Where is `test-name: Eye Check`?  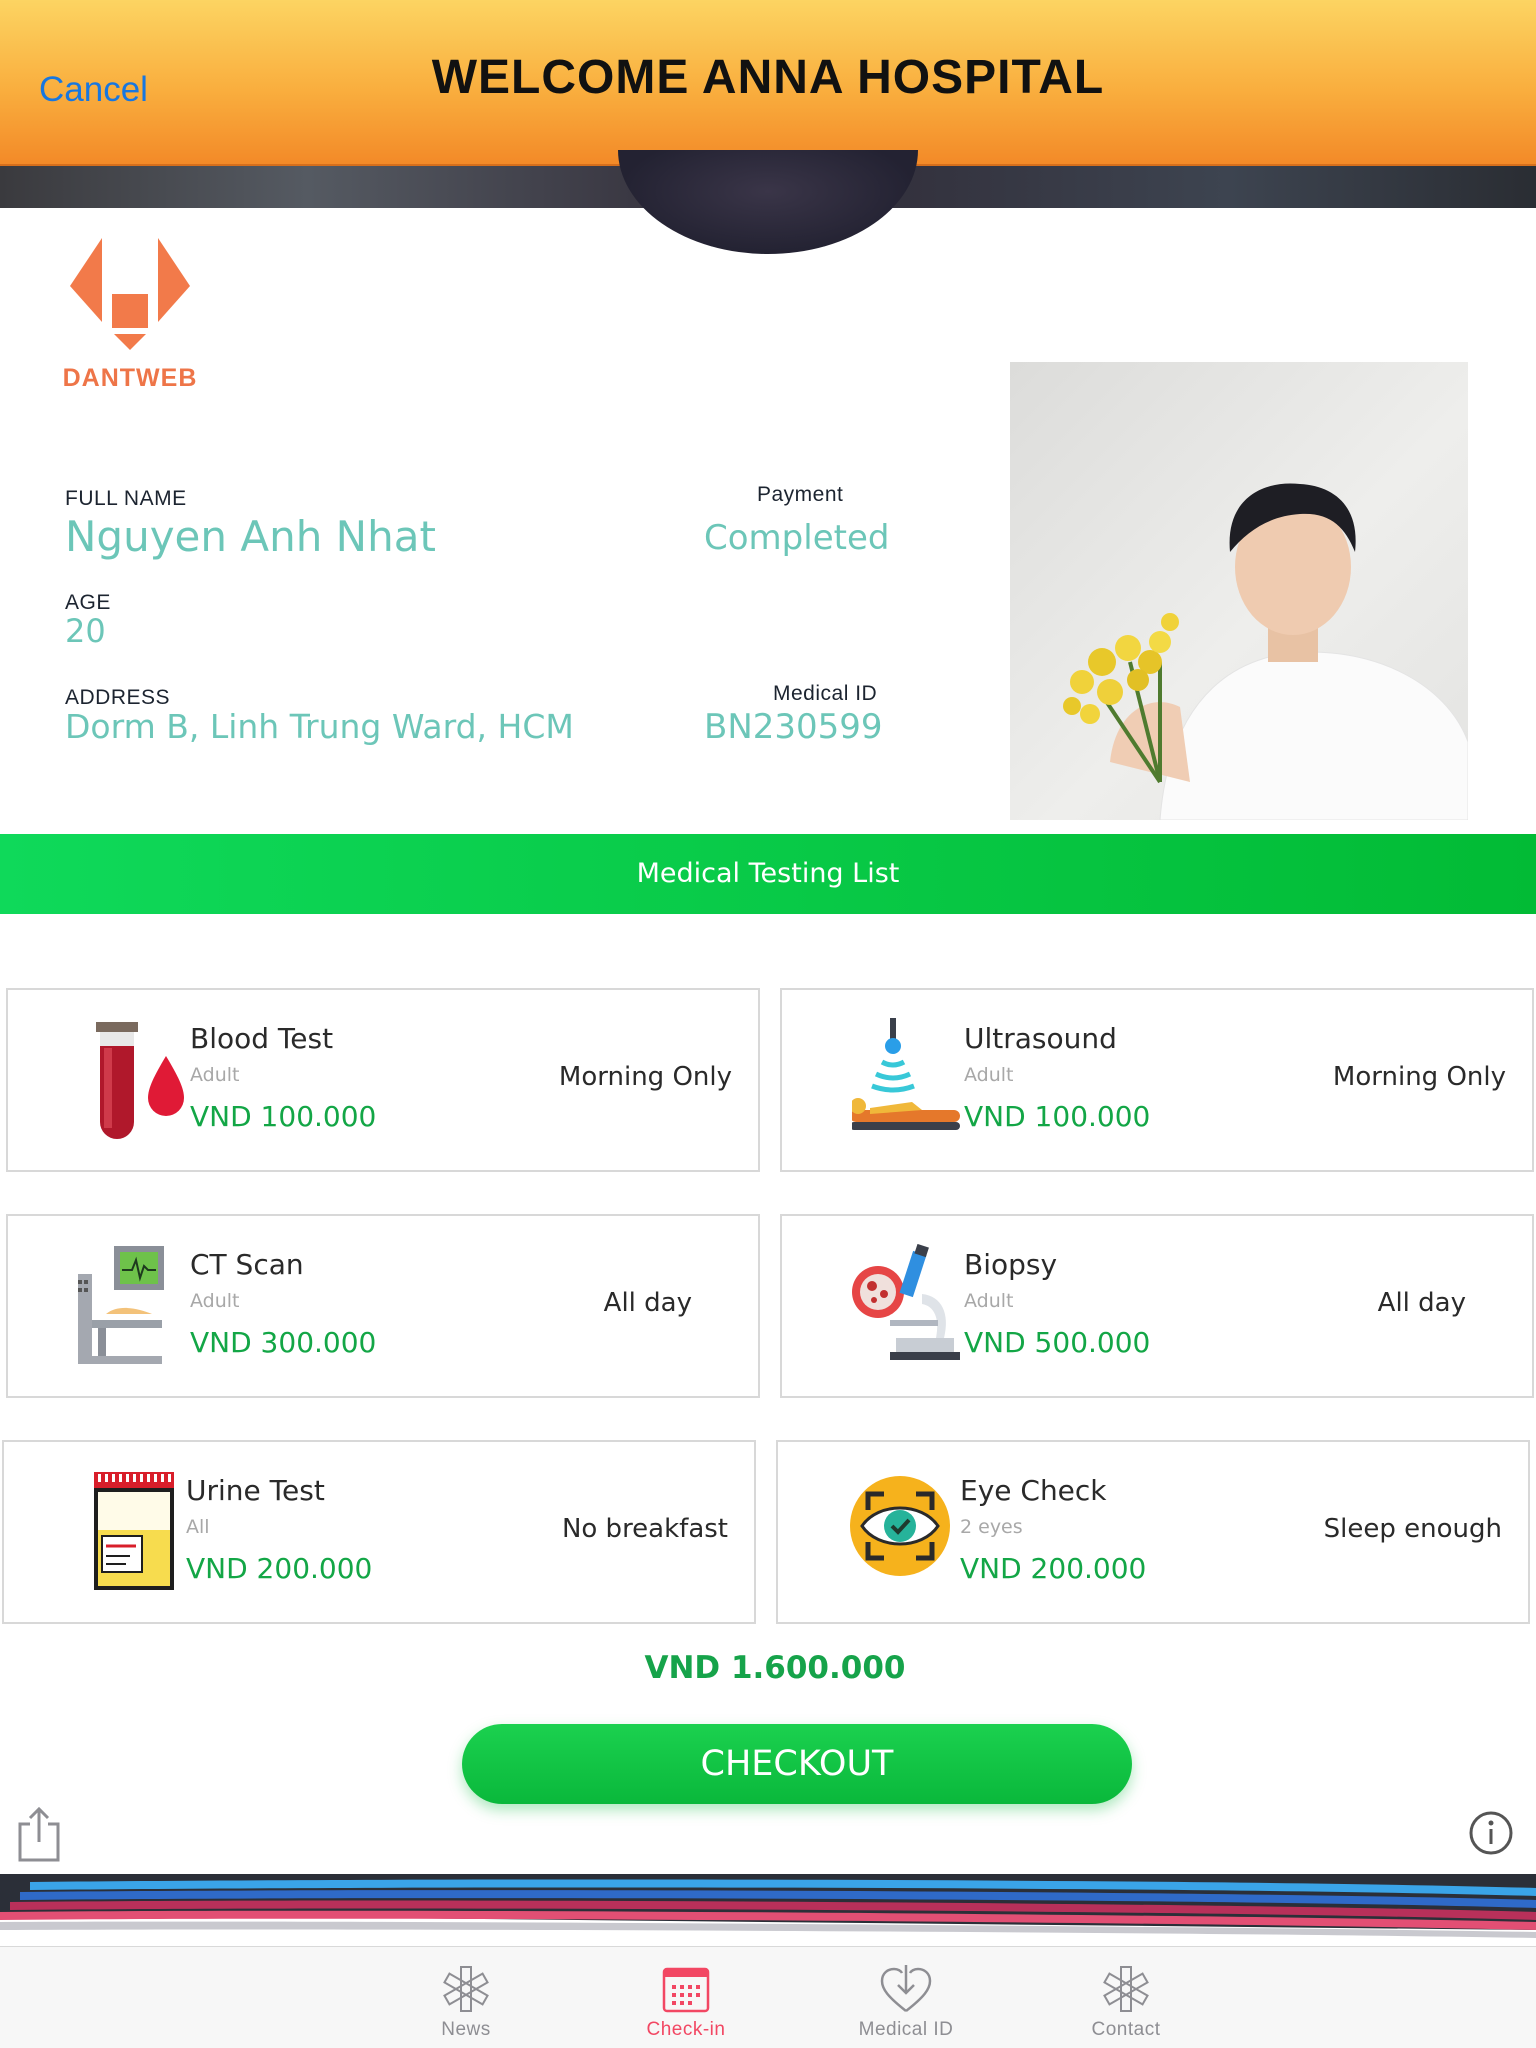 test-name: Eye Check is located at coordinates (1033, 1490).